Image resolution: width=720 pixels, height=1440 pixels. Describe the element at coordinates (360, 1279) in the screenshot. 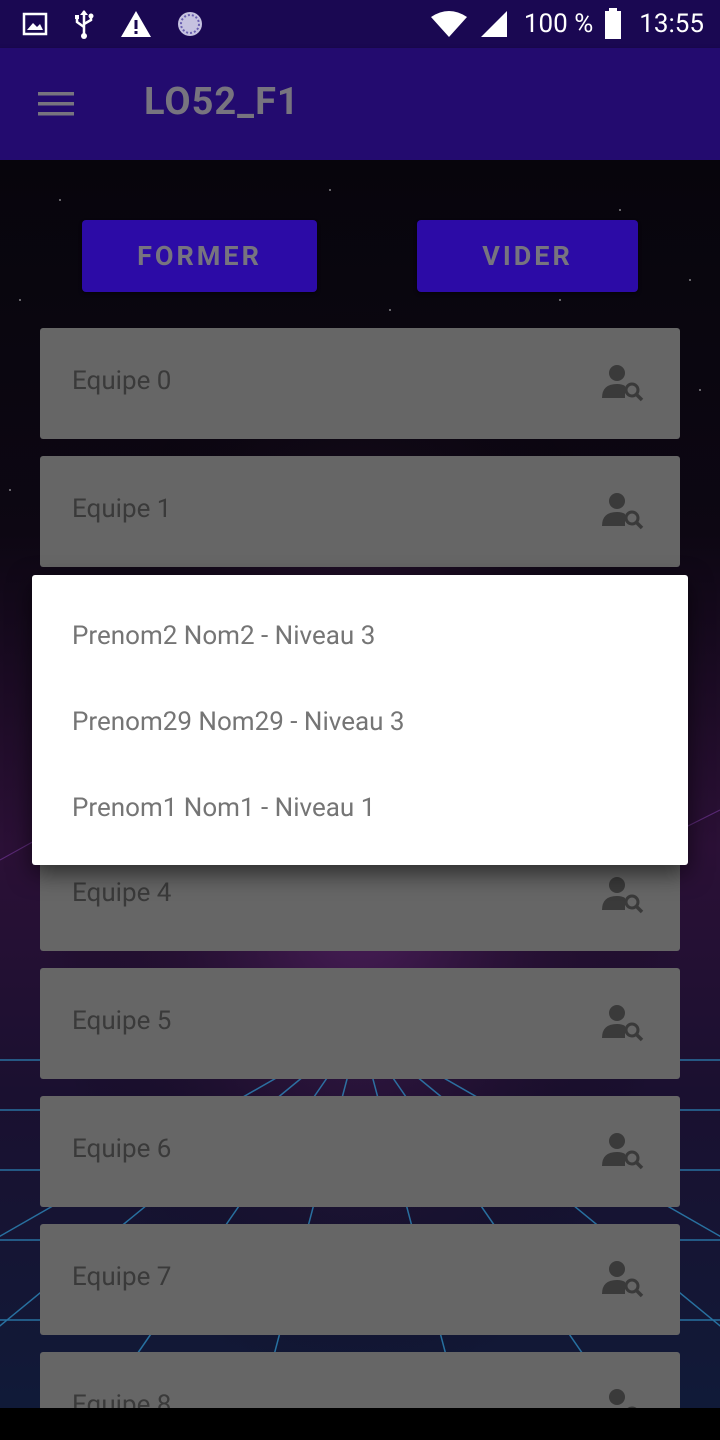

I see `team-card: Equipe 7` at that location.